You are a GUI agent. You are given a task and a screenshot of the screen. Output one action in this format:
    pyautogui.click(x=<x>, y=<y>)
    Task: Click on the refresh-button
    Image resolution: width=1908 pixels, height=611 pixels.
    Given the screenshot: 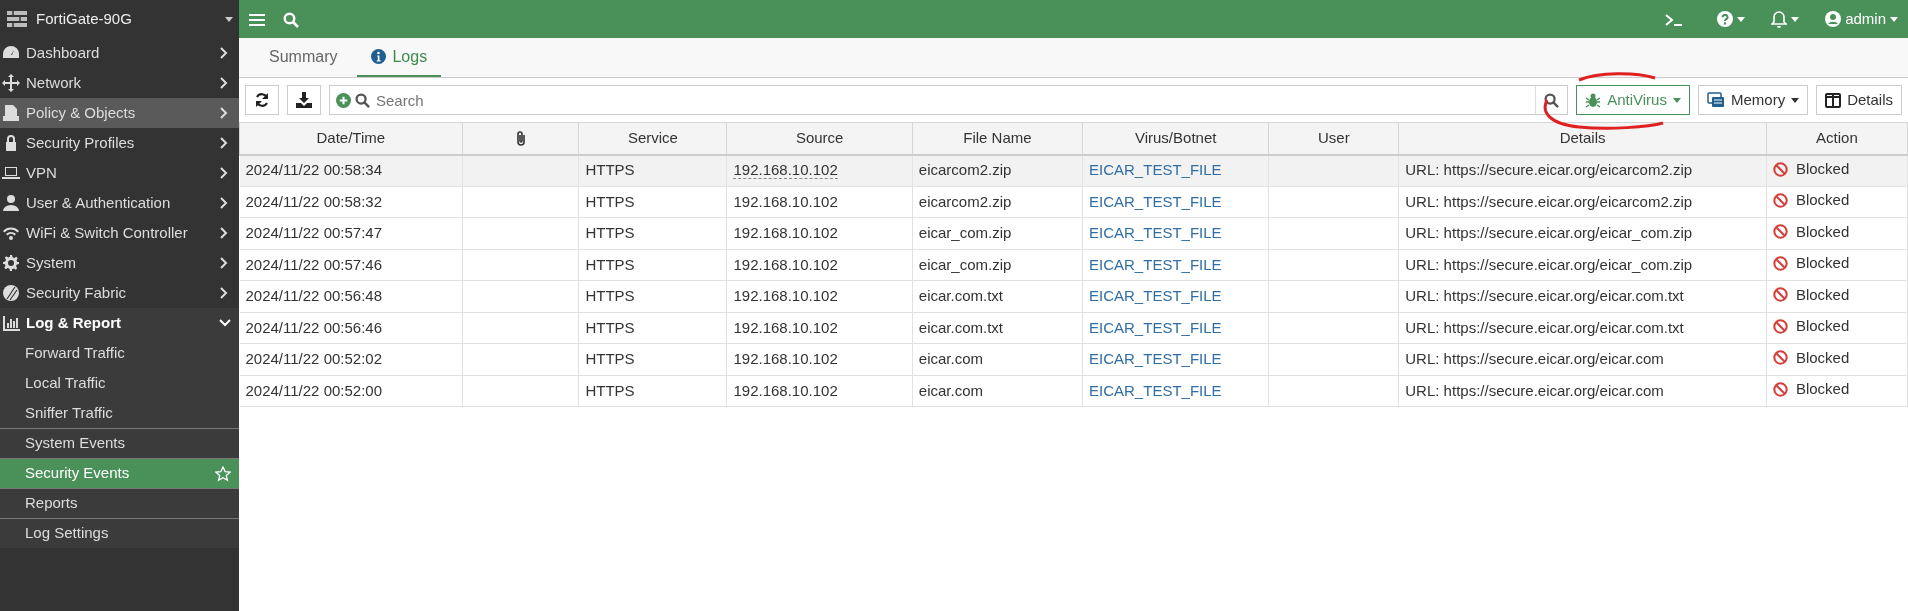 What is the action you would take?
    pyautogui.click(x=262, y=100)
    